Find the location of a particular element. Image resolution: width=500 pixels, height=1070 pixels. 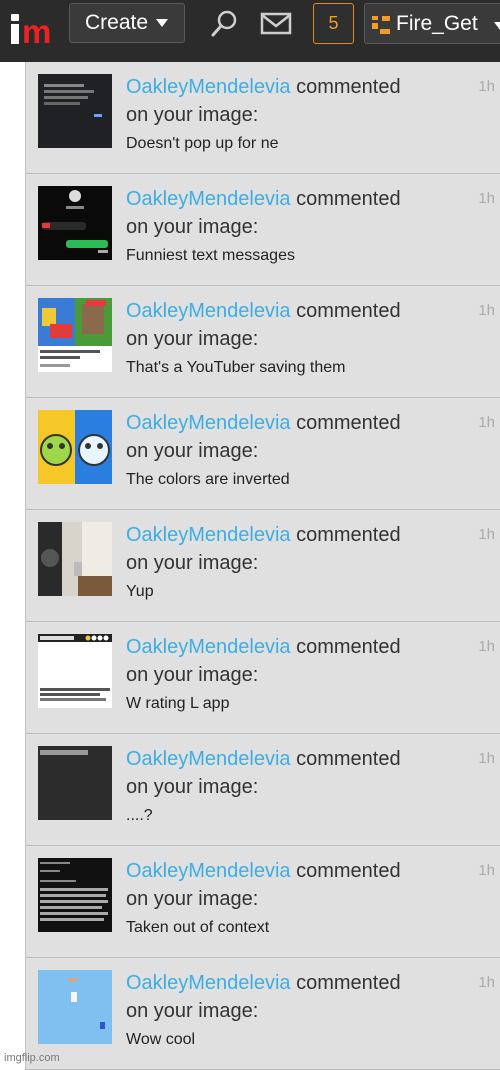

comment-text: Wow cool is located at coordinates (161, 1039).